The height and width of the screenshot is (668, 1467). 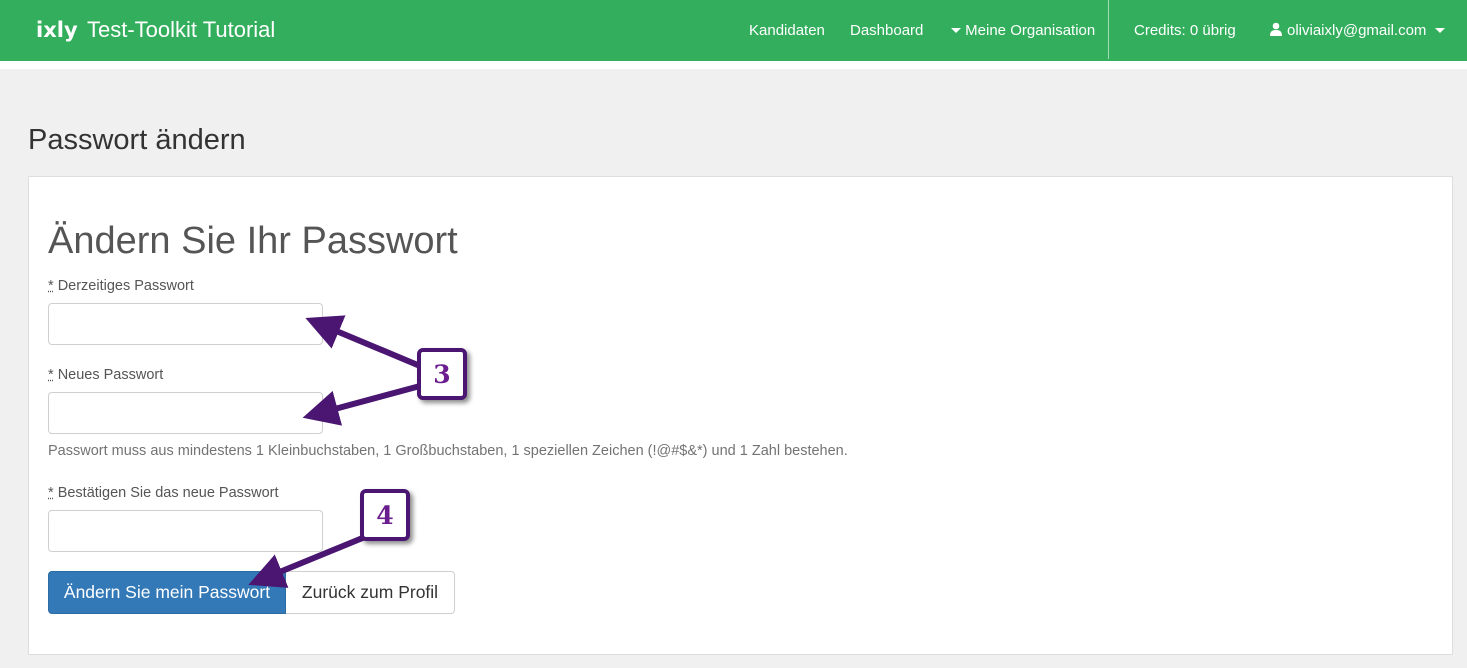 What do you see at coordinates (181, 30) in the screenshot?
I see `app-title: Test-Toolkit Tutorial` at bounding box center [181, 30].